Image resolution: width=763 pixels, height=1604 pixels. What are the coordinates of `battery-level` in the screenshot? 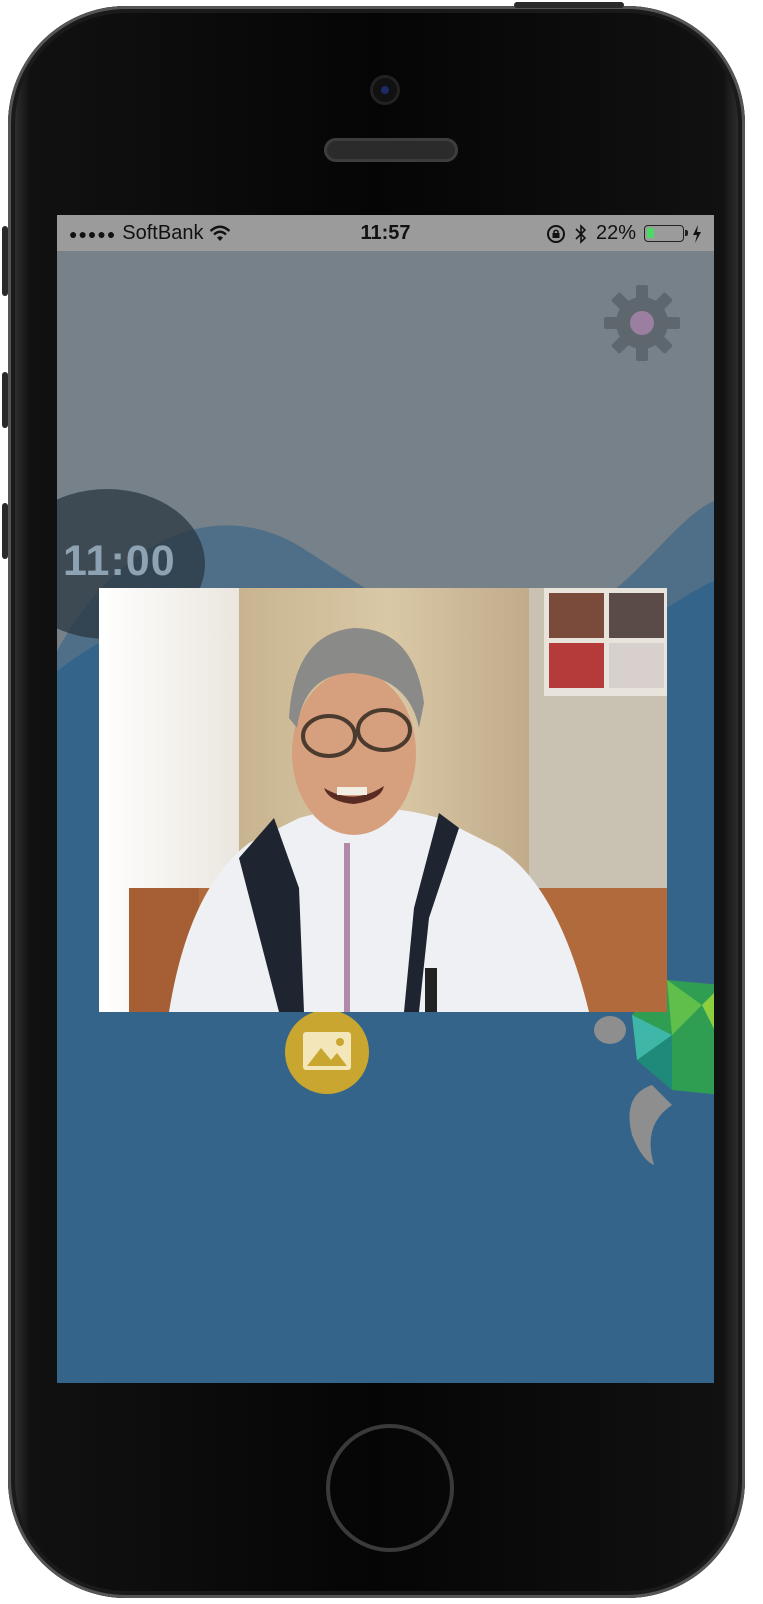 It's located at (650, 233).